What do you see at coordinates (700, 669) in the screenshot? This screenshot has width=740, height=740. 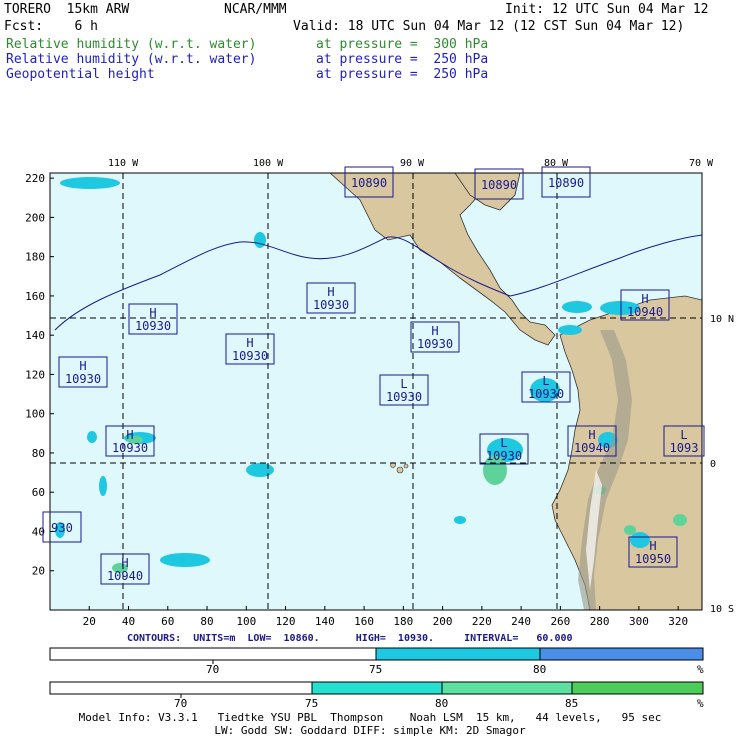 I see `colorbar-1-unit: %` at bounding box center [700, 669].